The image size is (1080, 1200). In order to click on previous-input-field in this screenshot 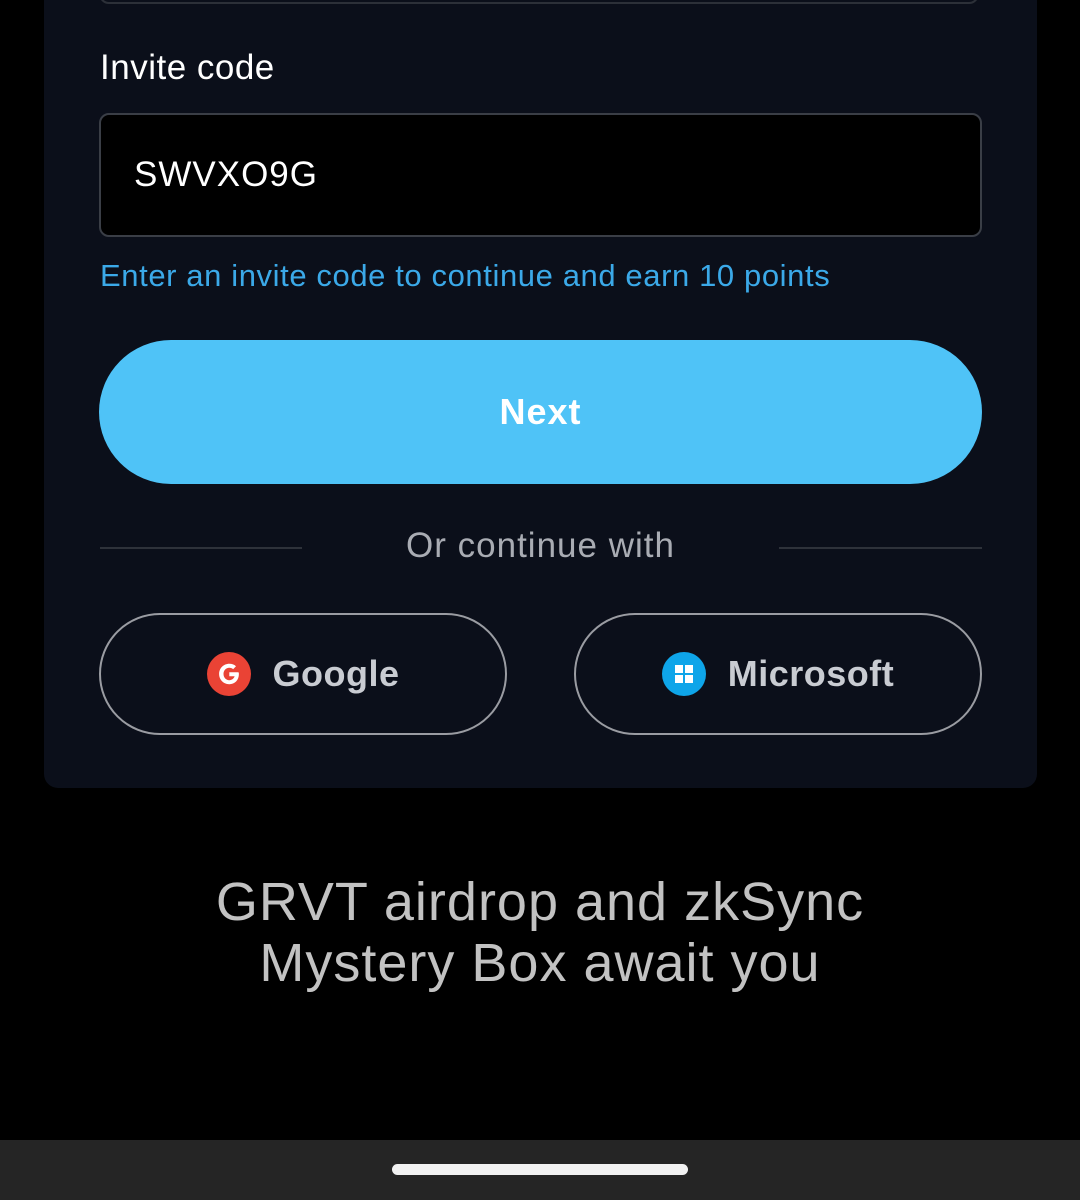, I will do `click(539, 2)`.